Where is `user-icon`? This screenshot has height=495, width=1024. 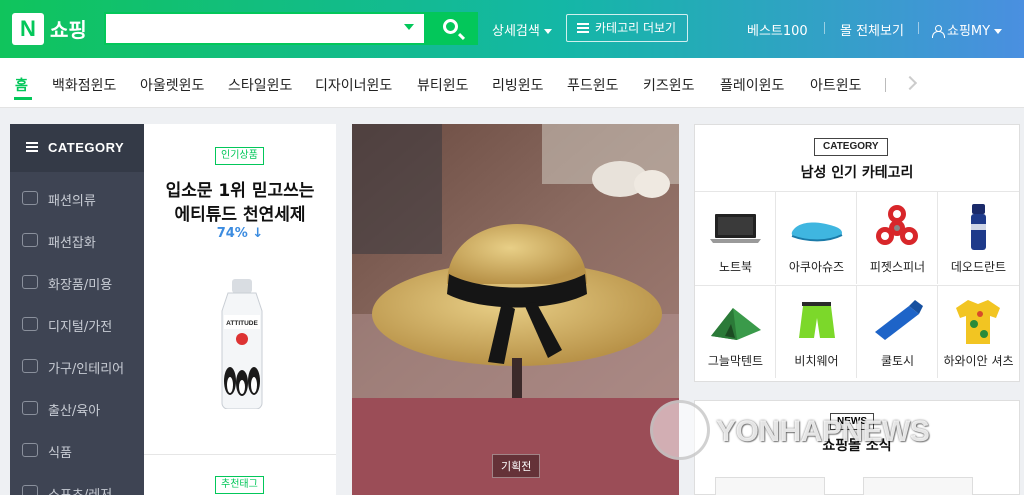 user-icon is located at coordinates (938, 31).